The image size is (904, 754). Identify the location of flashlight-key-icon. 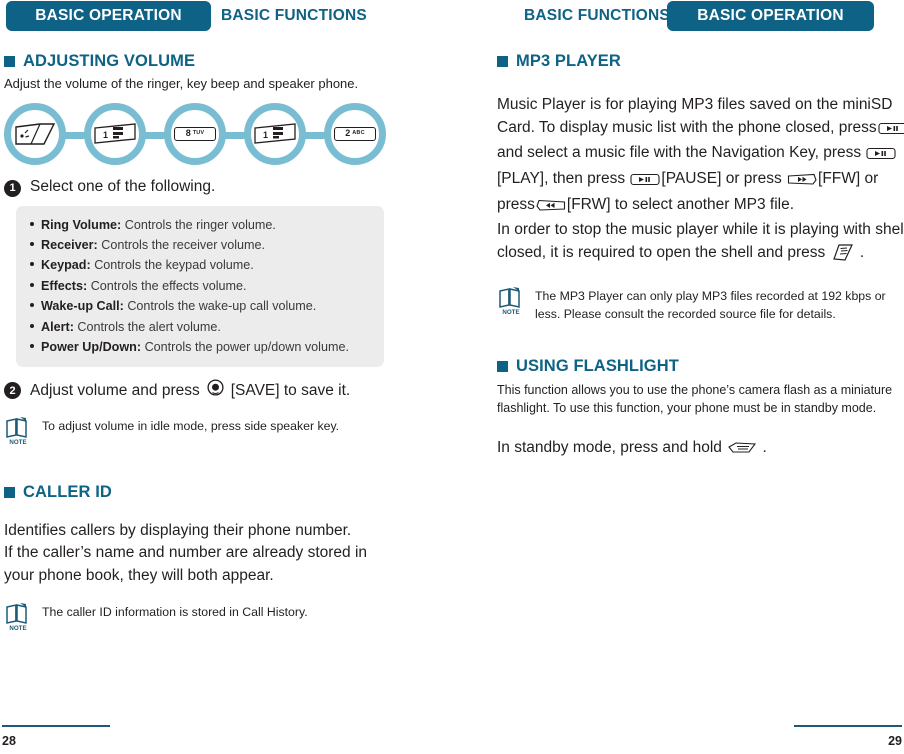
(742, 452).